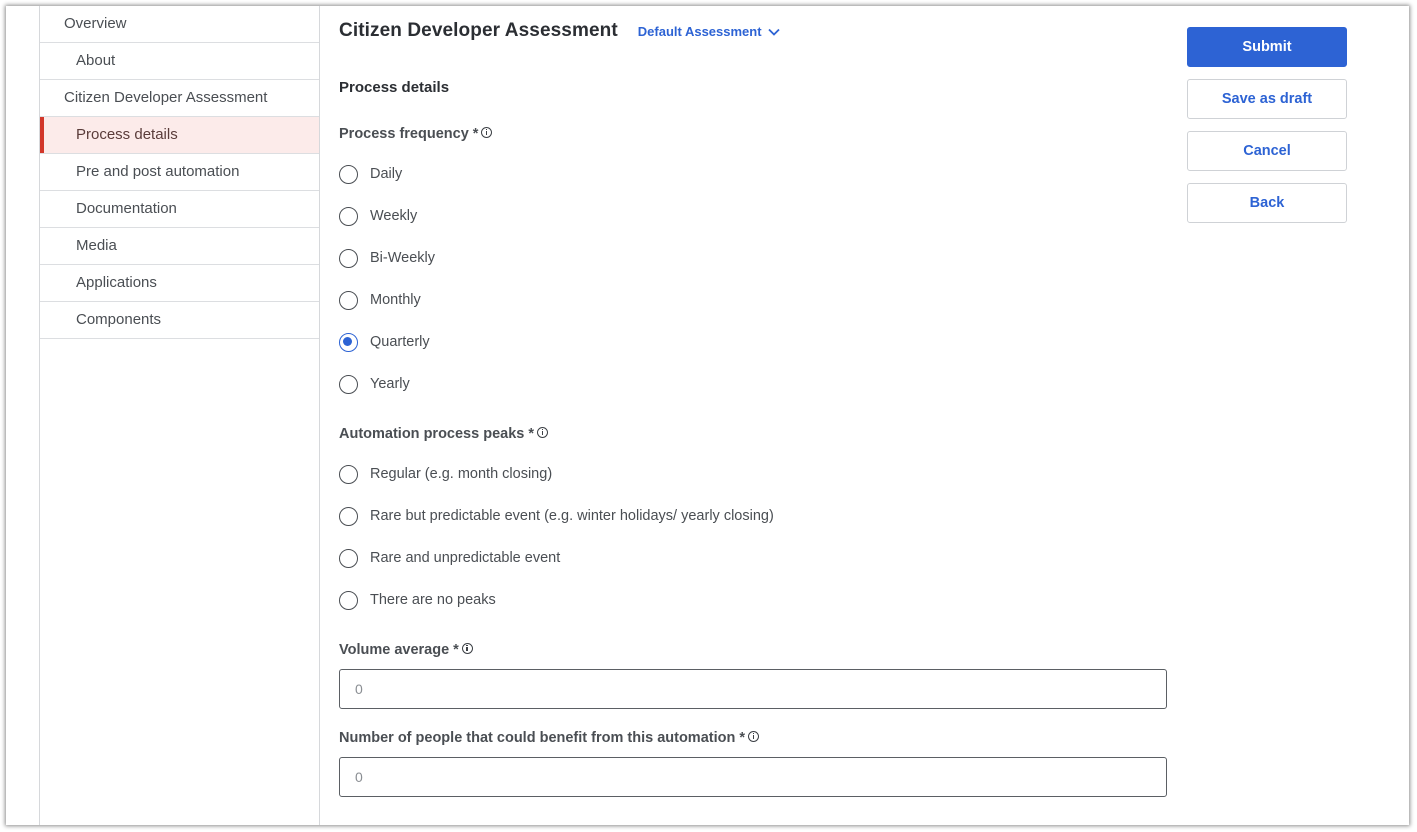 The width and height of the screenshot is (1417, 832). What do you see at coordinates (699, 31) in the screenshot?
I see `assessment-selector-label: Default Assessment` at bounding box center [699, 31].